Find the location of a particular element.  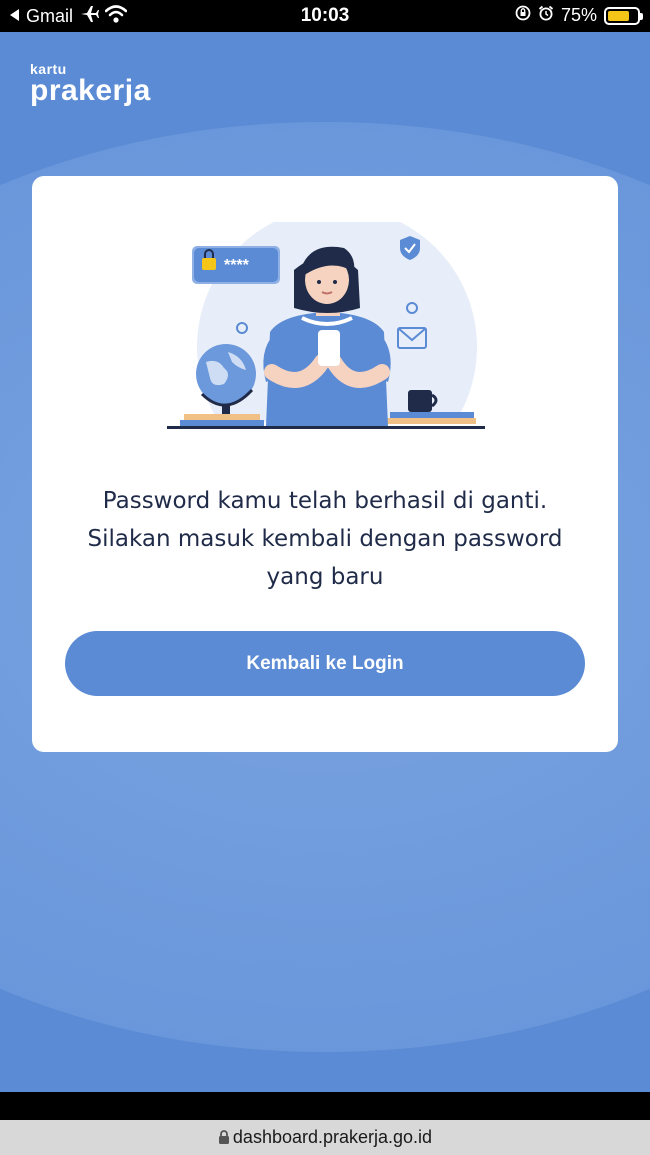

battery-percent: 75% is located at coordinates (578, 15).